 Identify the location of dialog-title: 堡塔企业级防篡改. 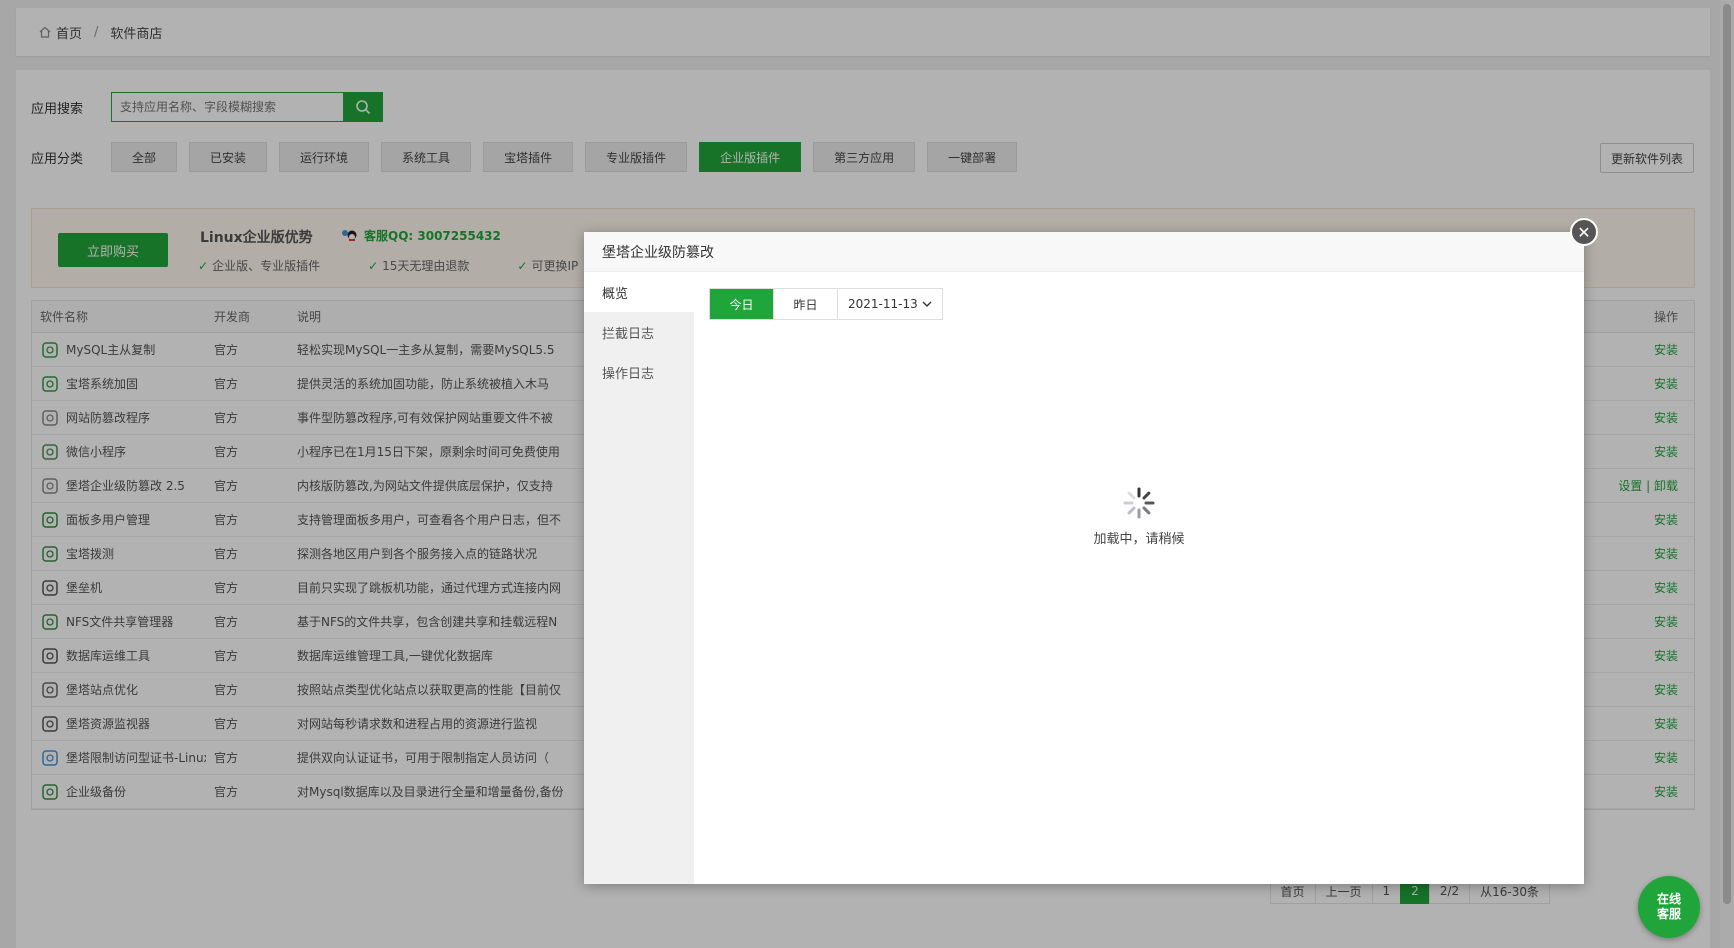
(1084, 252).